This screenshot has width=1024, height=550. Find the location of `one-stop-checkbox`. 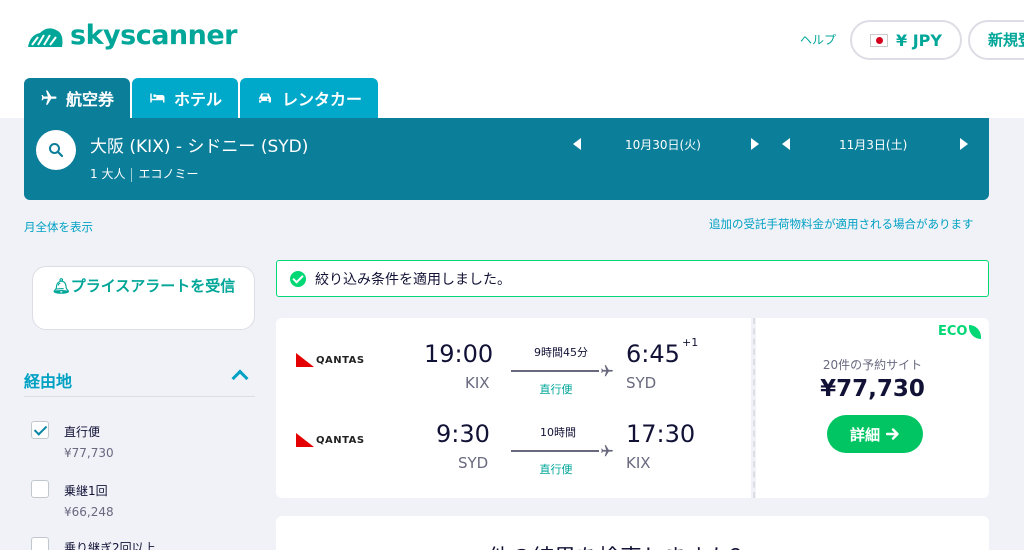

one-stop-checkbox is located at coordinates (40, 489).